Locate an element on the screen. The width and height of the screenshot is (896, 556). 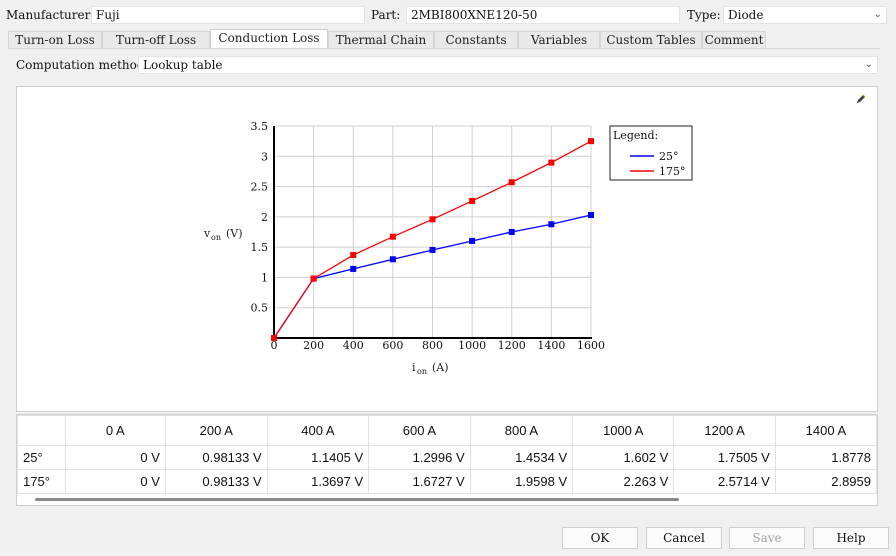
legend-title: Legend: is located at coordinates (635, 135).